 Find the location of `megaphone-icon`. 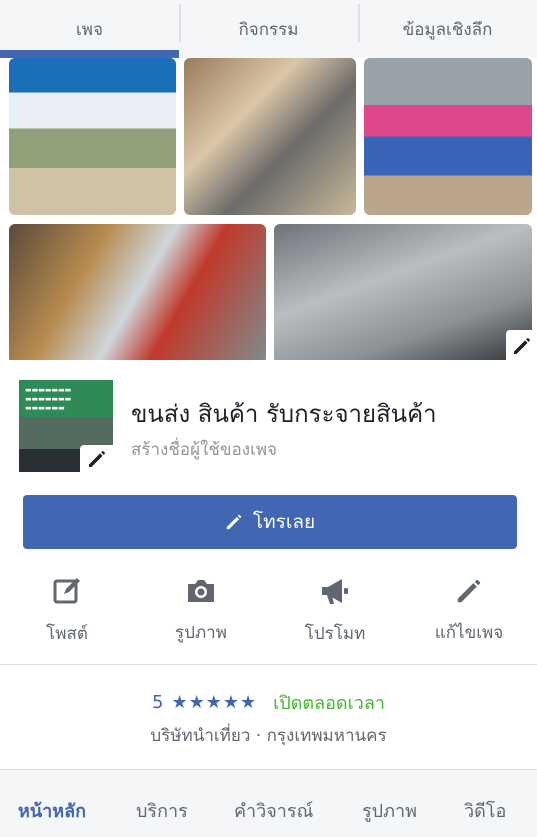

megaphone-icon is located at coordinates (335, 591).